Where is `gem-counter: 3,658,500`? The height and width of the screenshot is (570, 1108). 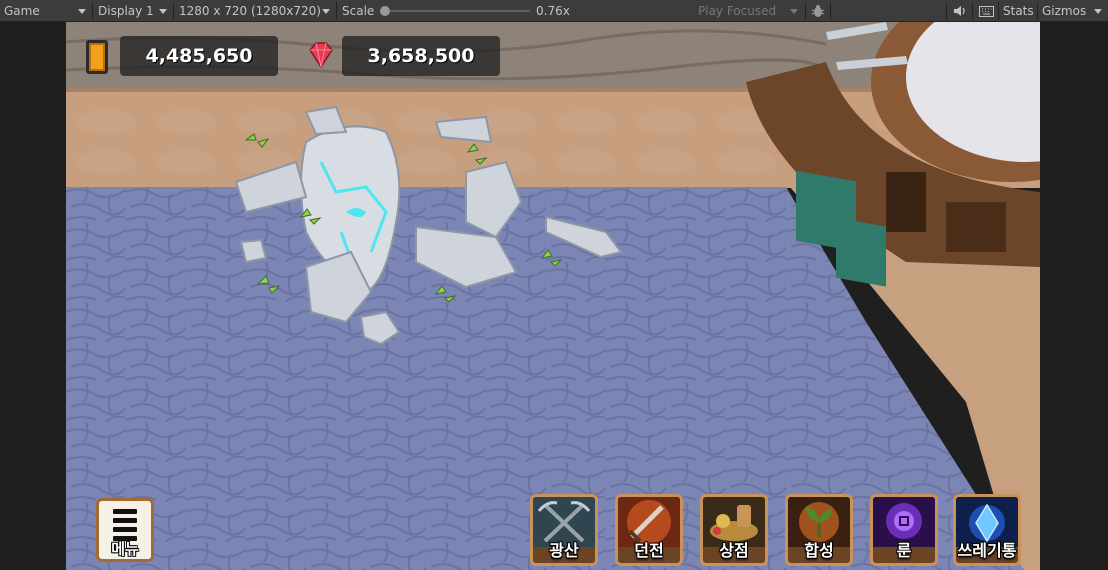
gem-counter: 3,658,500 is located at coordinates (421, 56).